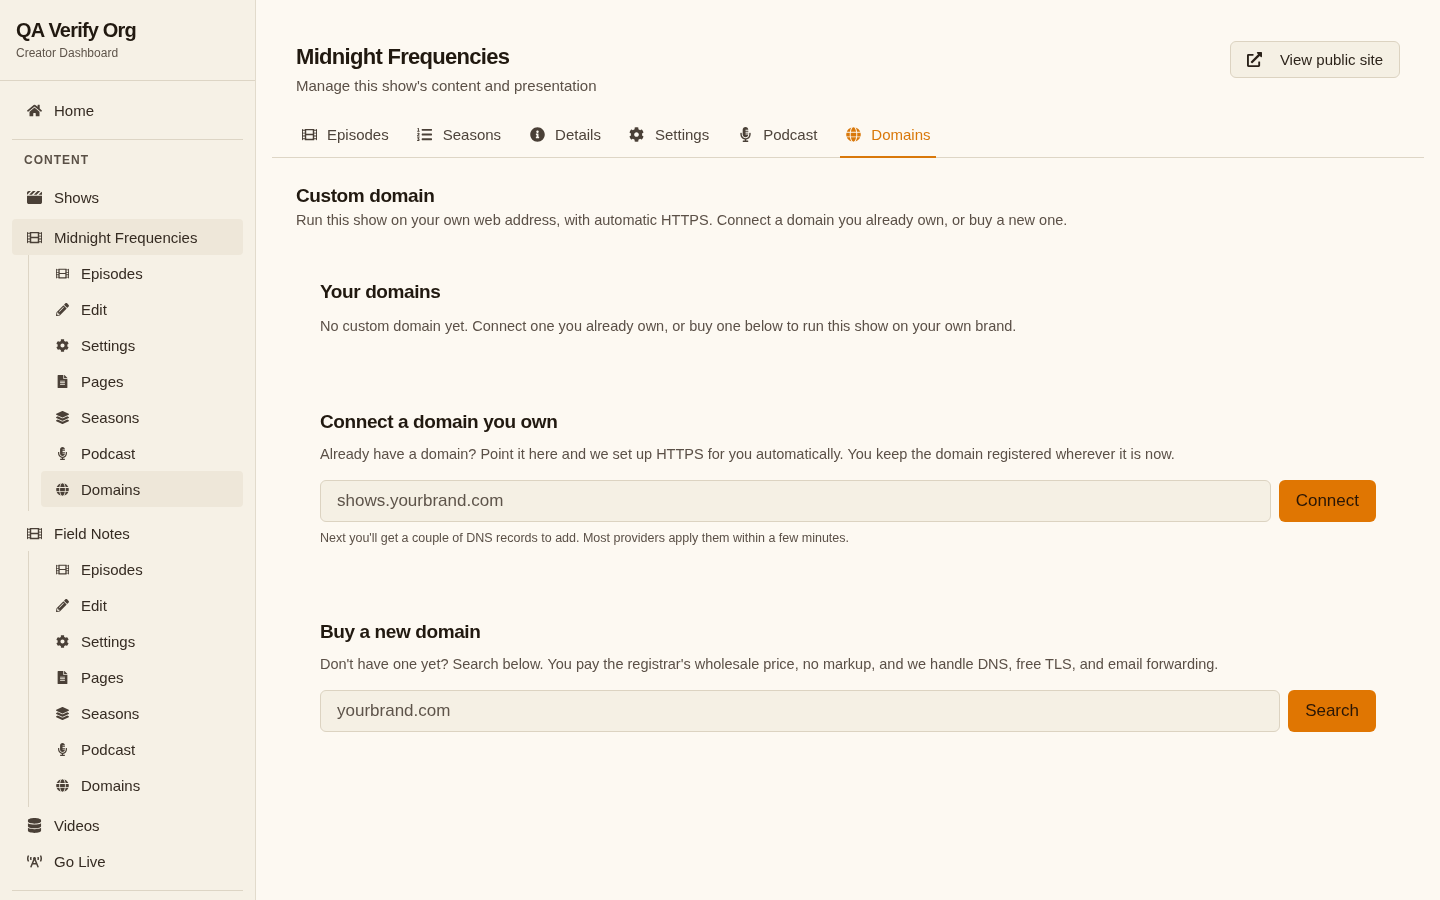  What do you see at coordinates (800, 711) in the screenshot?
I see `domain-input: yourbrand.com` at bounding box center [800, 711].